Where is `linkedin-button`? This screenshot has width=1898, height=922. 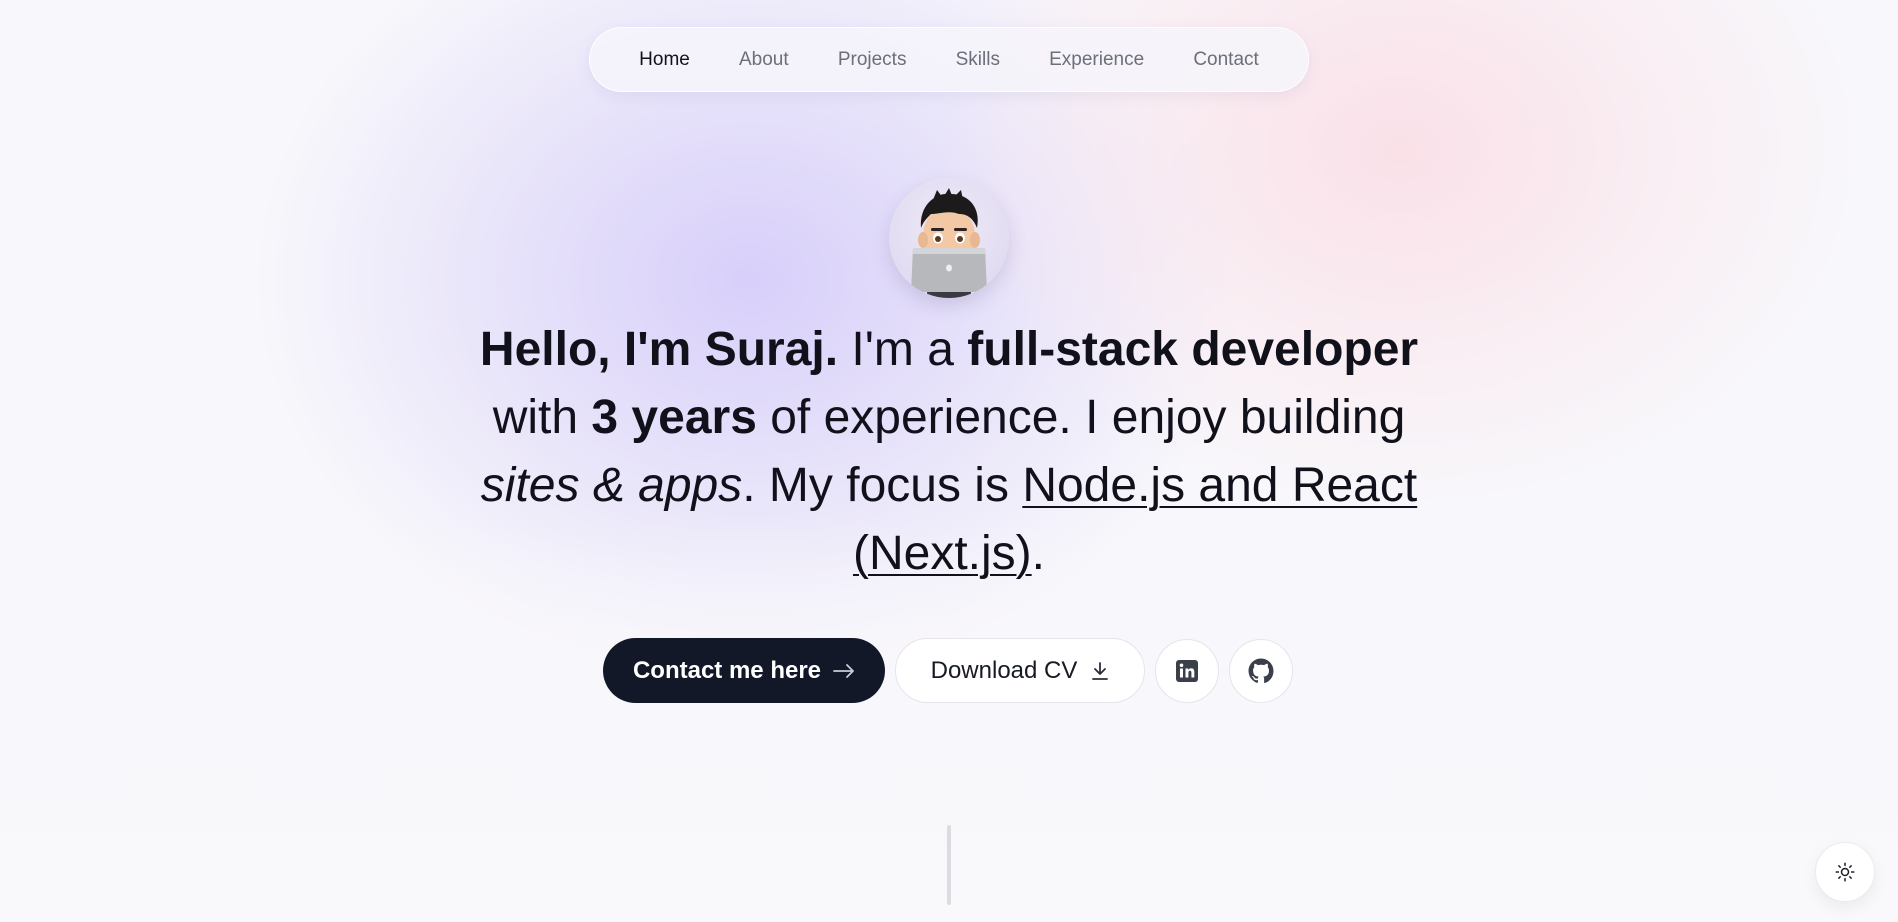
linkedin-button is located at coordinates (1187, 670).